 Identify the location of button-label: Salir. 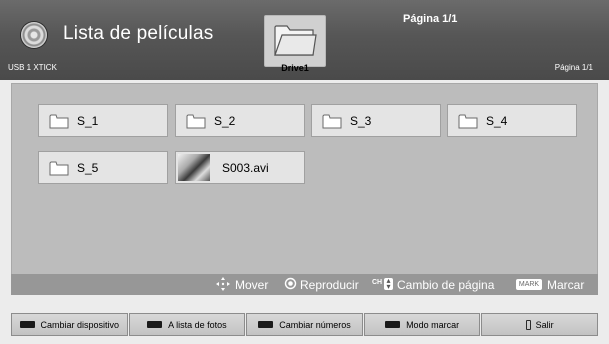
(544, 324).